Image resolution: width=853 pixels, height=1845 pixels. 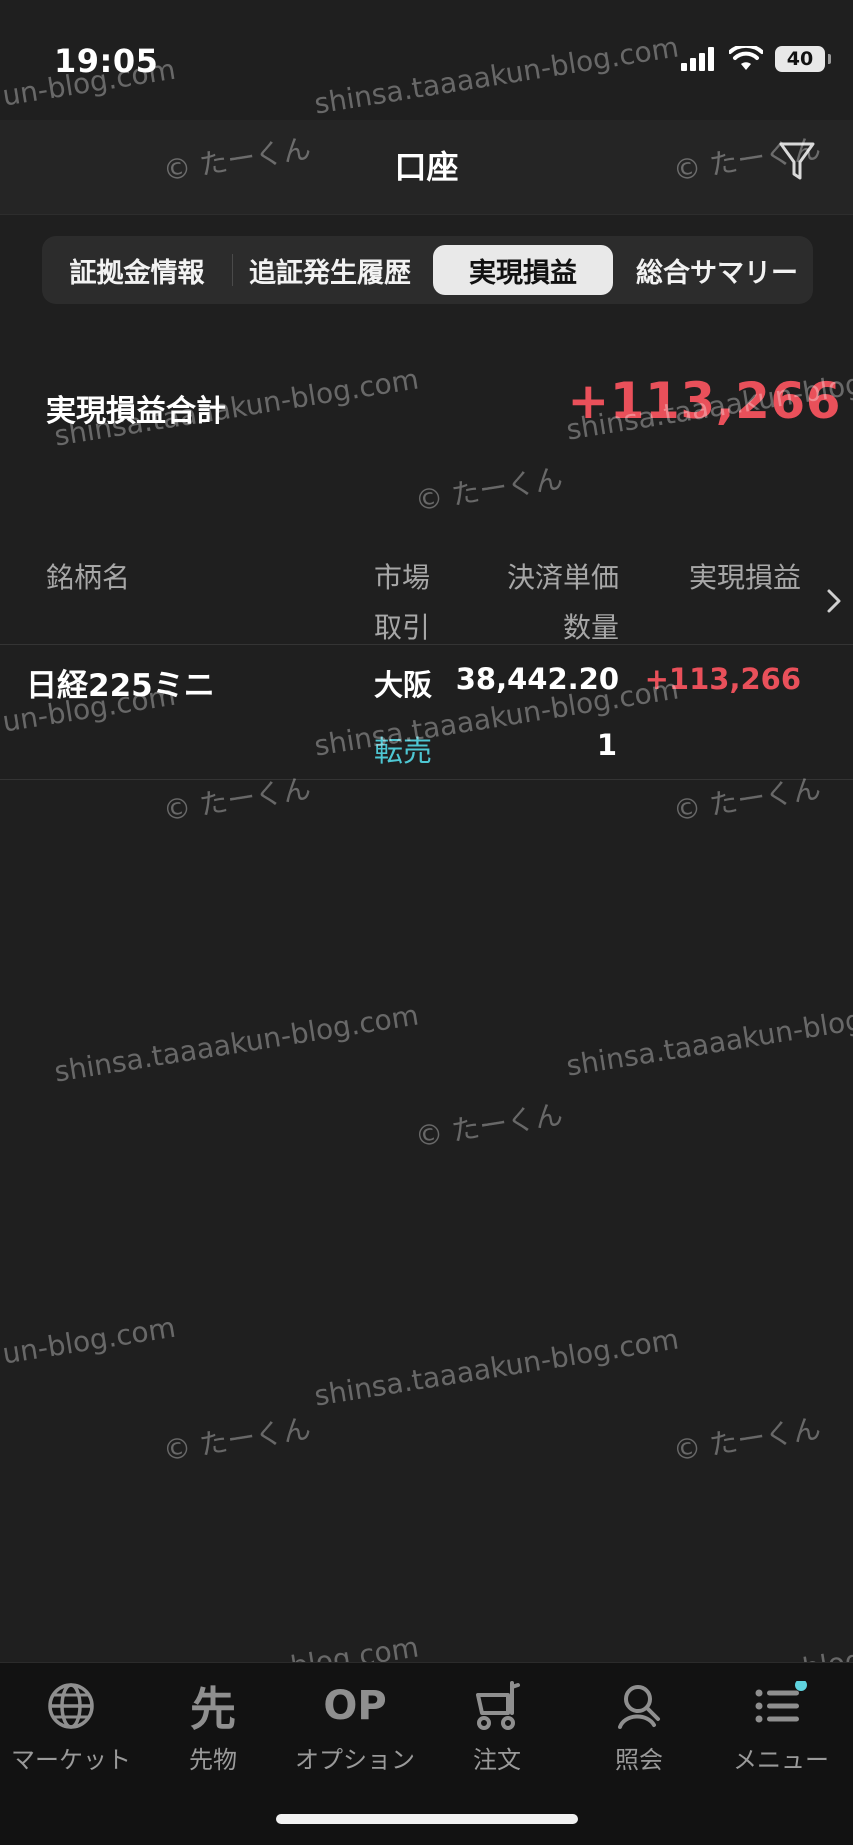 I want to click on row-qty: 1, so click(x=606, y=745).